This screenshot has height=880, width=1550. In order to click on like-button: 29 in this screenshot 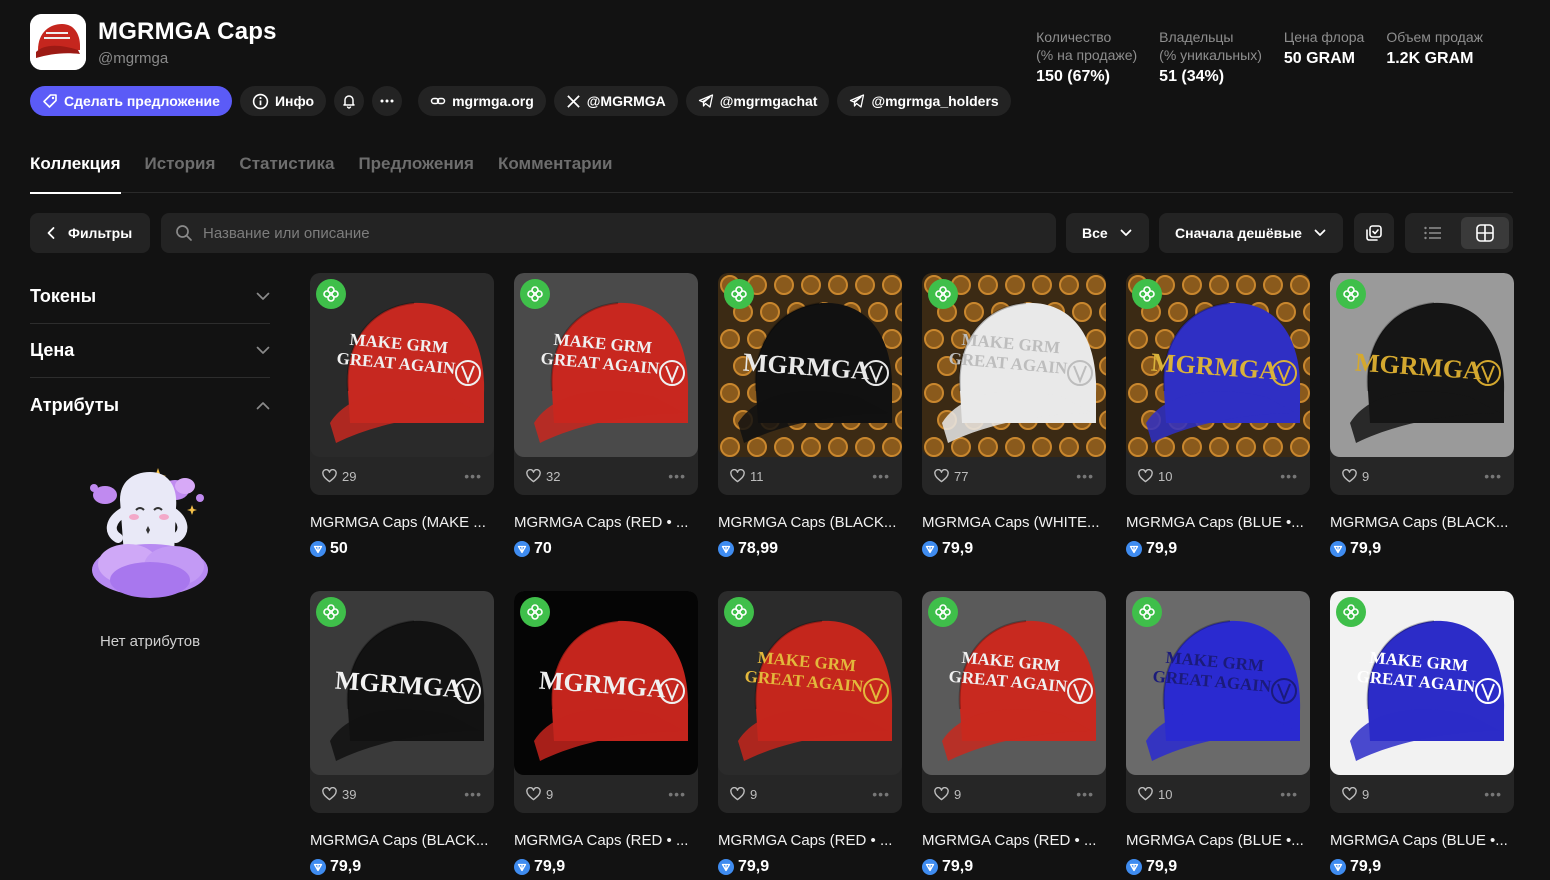, I will do `click(339, 476)`.